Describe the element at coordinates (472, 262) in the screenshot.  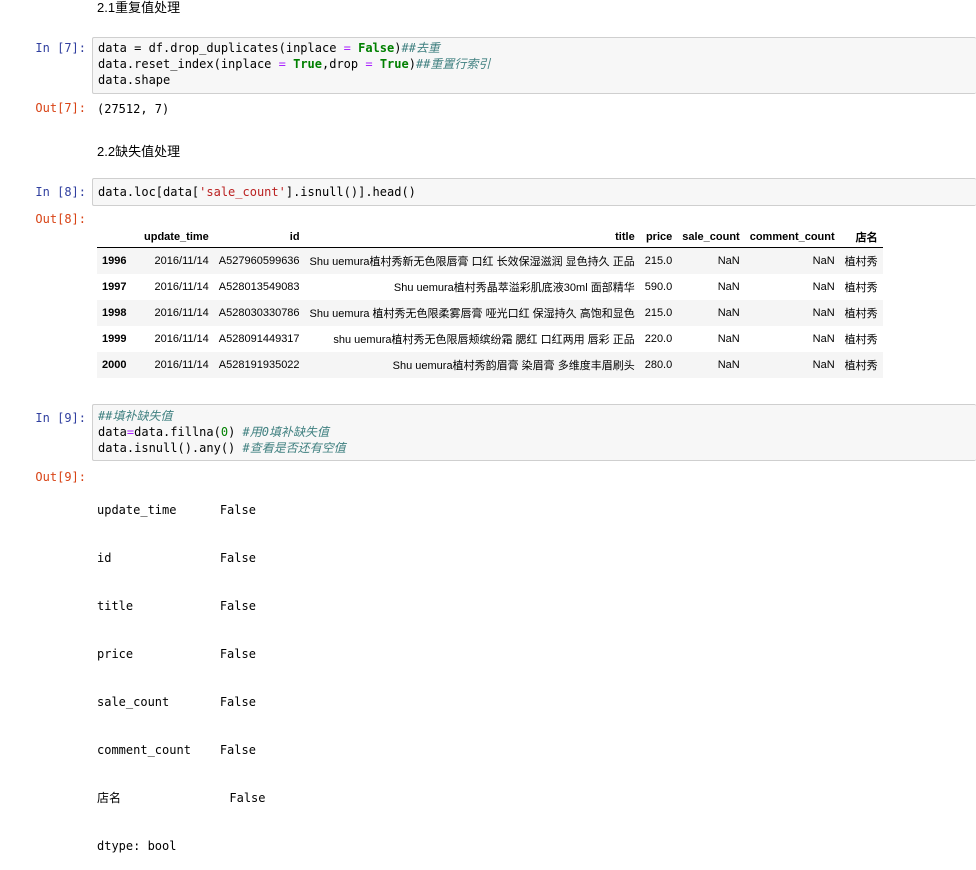
I see `cell-title: Shu uemura植村秀新无色限唇膏 口红 长效保湿滋润 显色持久 正品` at that location.